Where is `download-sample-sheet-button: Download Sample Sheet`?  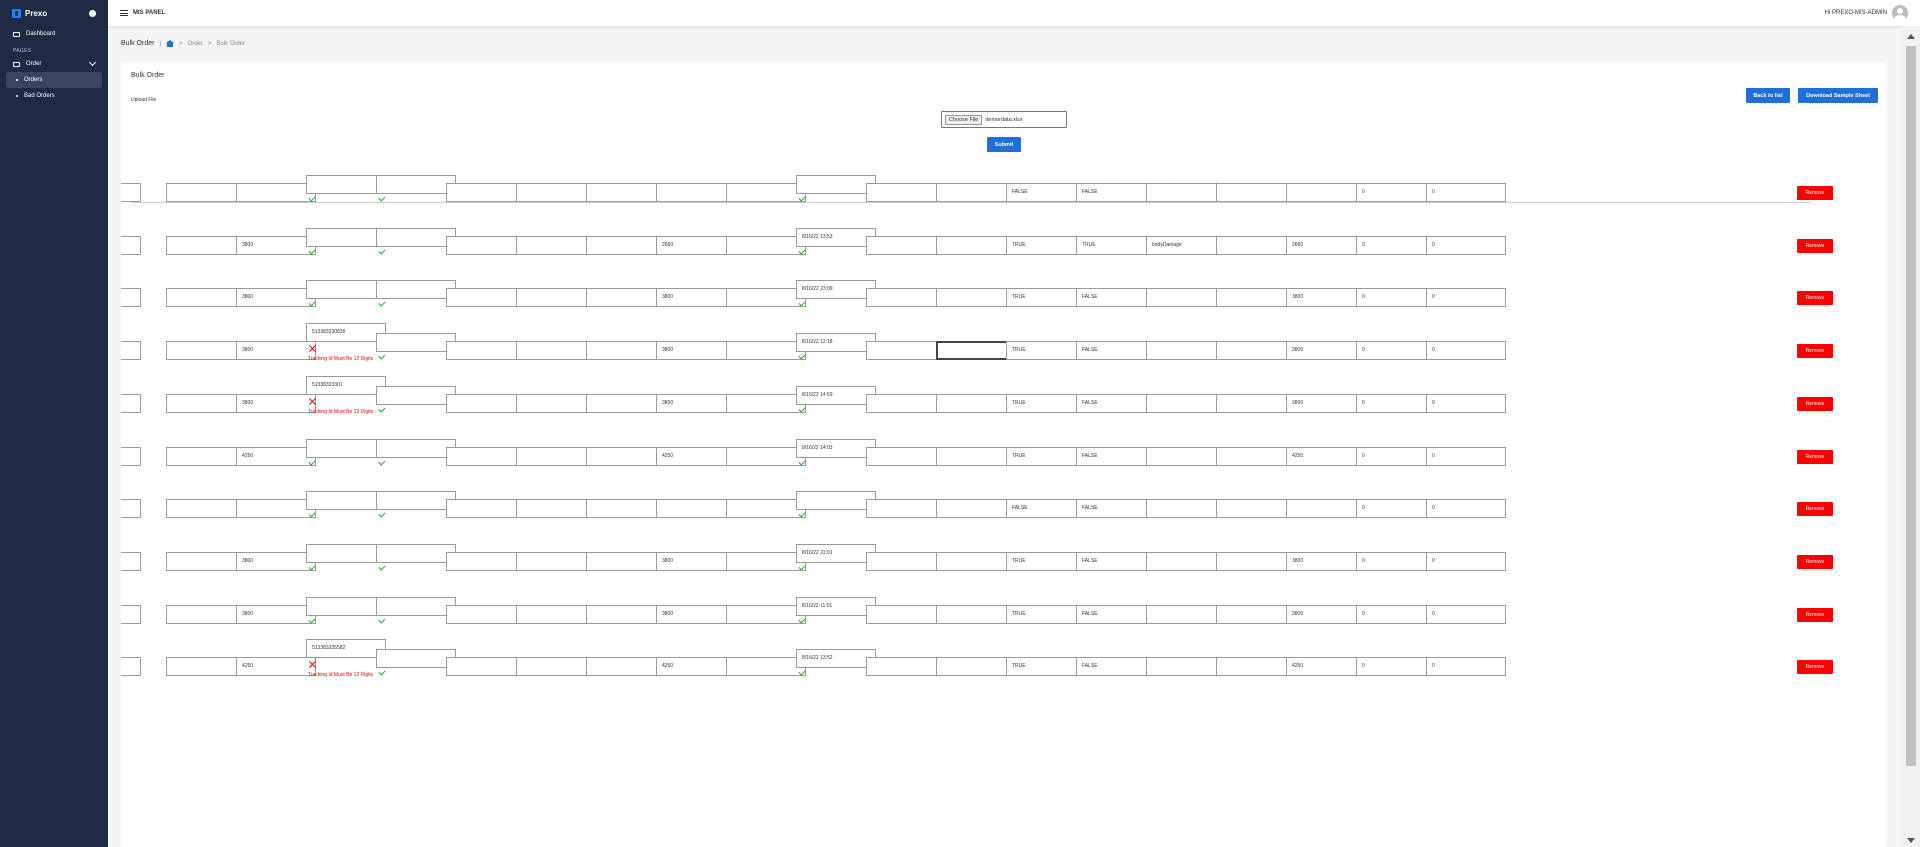 download-sample-sheet-button: Download Sample Sheet is located at coordinates (1838, 95).